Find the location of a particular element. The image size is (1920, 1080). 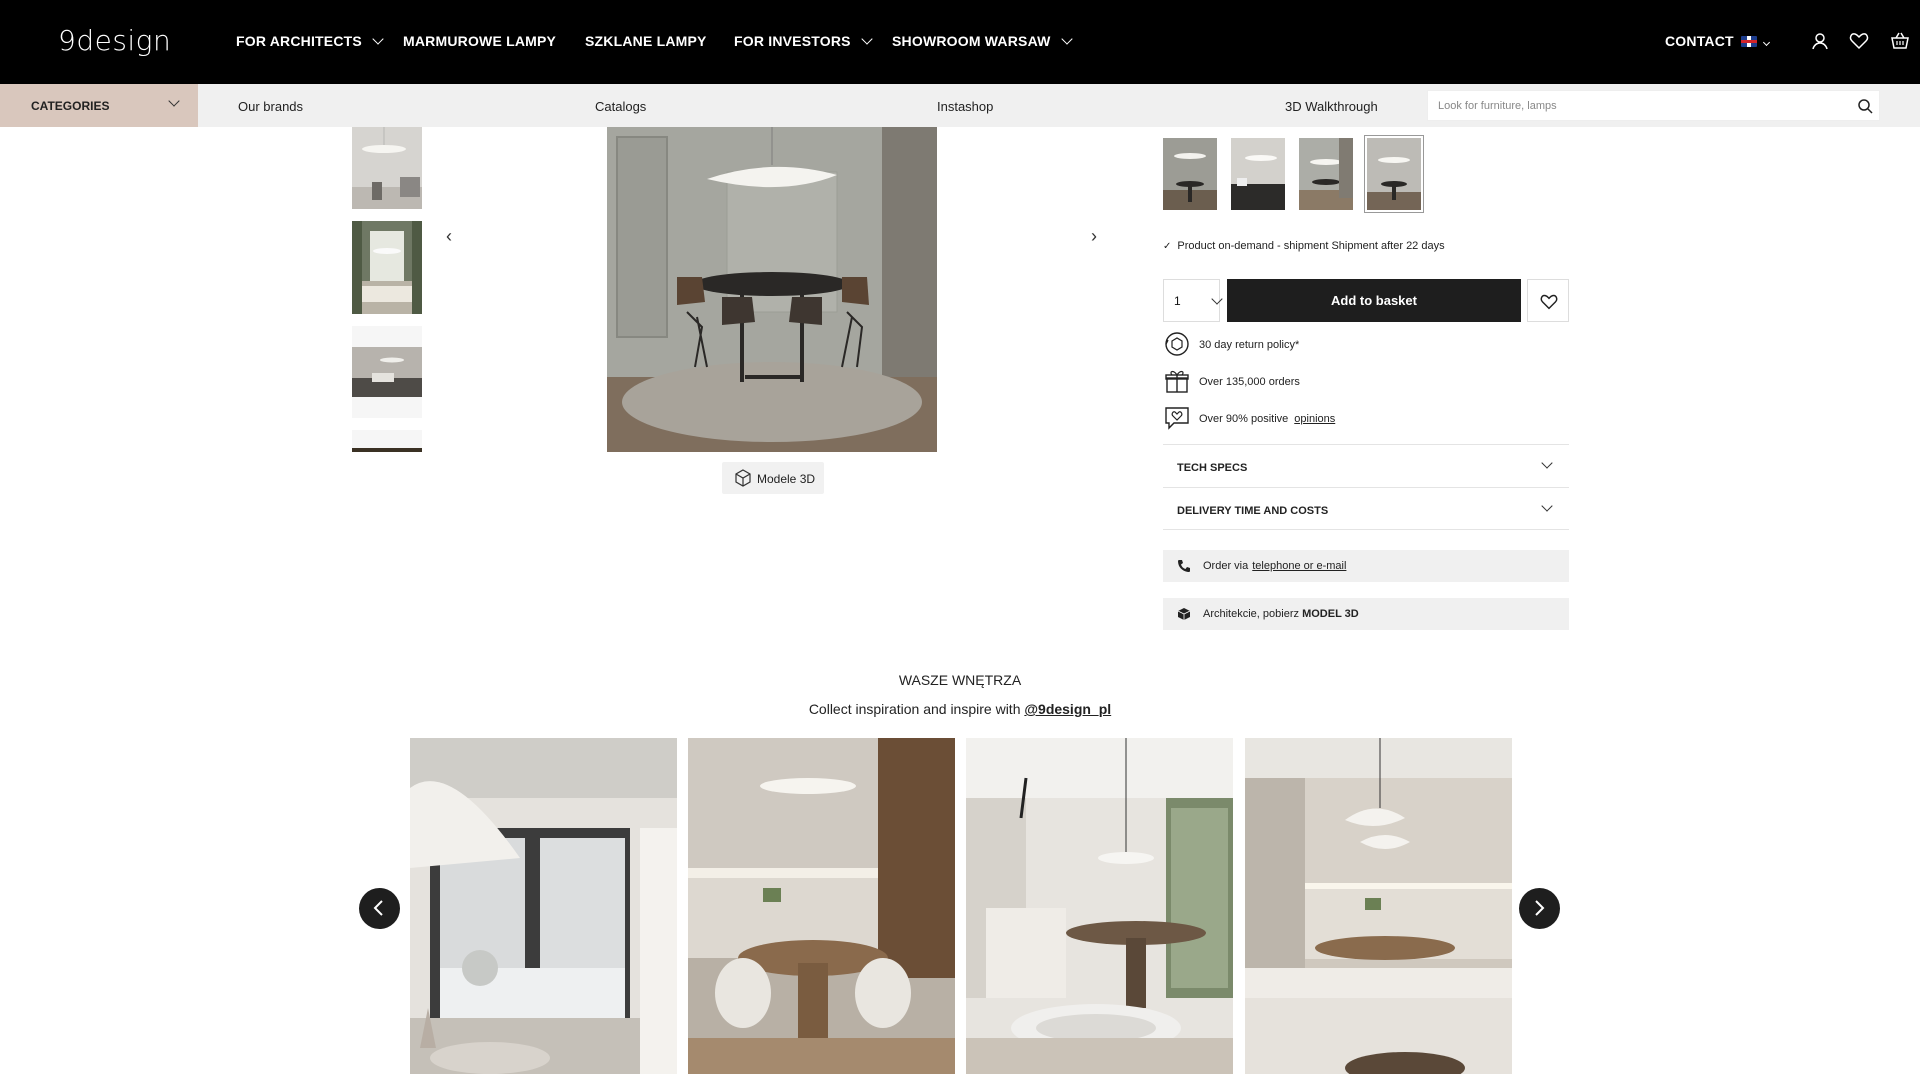

nav-szklane-lampy: SZKLANE LAMPY is located at coordinates (646, 41).